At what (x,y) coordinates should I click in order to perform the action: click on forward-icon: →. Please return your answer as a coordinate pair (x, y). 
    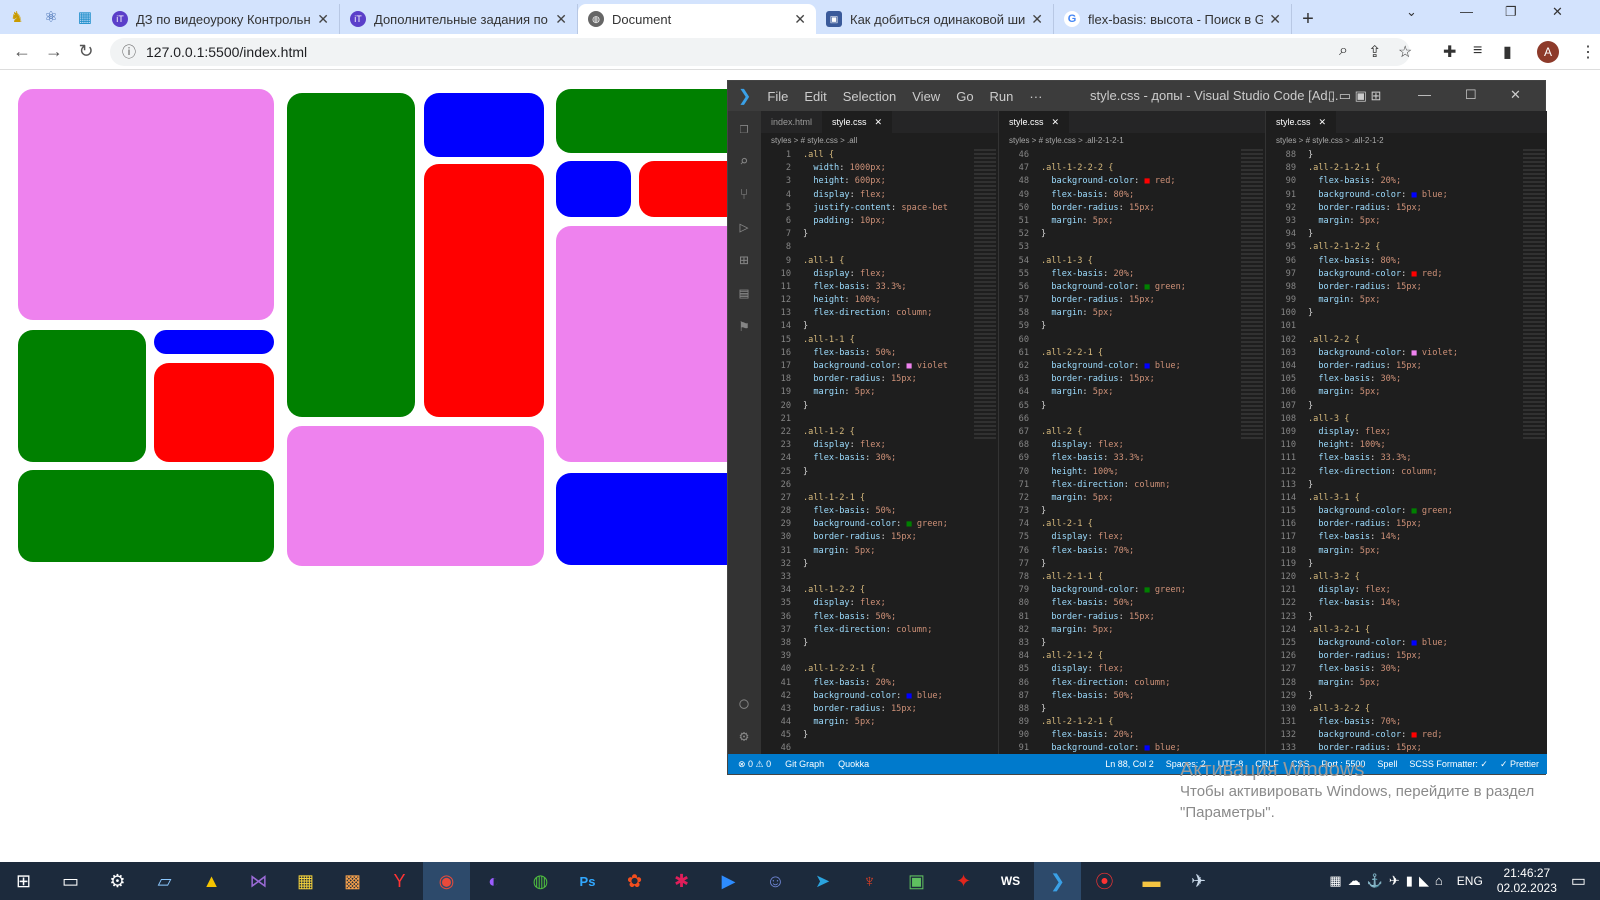
    Looking at the image, I should click on (54, 51).